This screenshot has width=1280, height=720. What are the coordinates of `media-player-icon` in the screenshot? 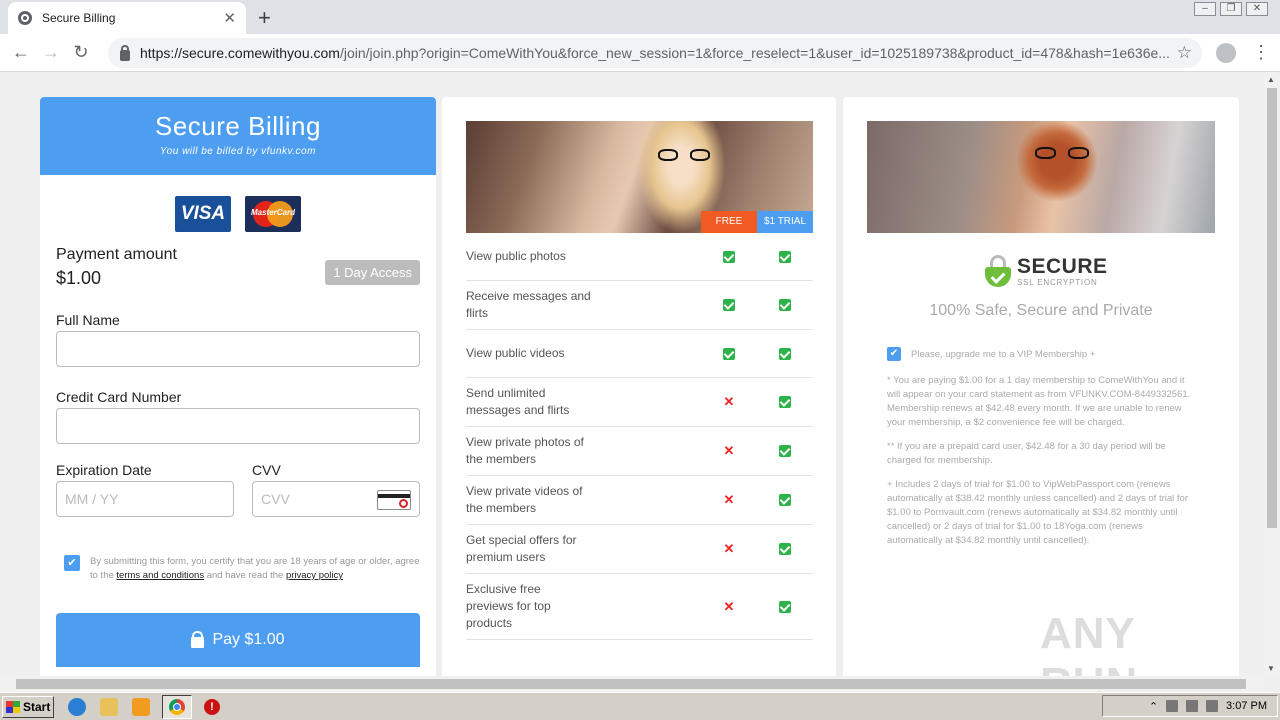 It's located at (141, 706).